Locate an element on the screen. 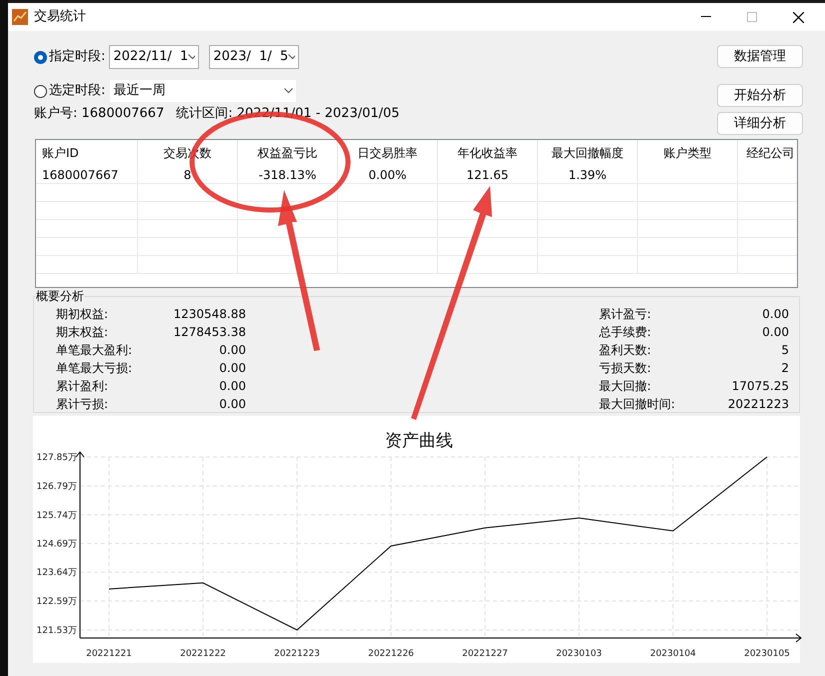  y-axis-label: 122.59万 is located at coordinates (56, 601).